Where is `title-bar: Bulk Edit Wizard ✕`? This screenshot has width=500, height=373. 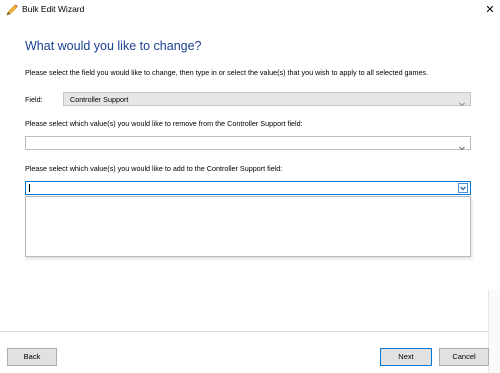
title-bar: Bulk Edit Wizard ✕ is located at coordinates (250, 11).